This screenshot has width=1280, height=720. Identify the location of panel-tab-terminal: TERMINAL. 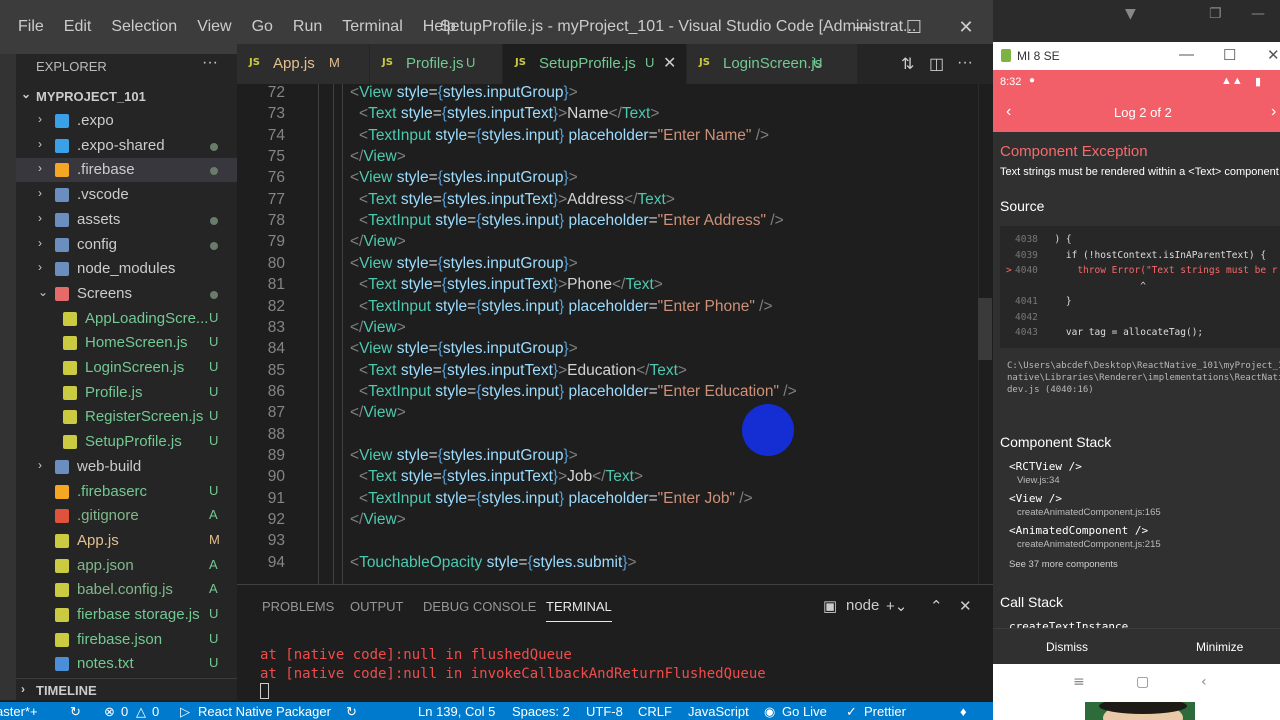
(579, 610).